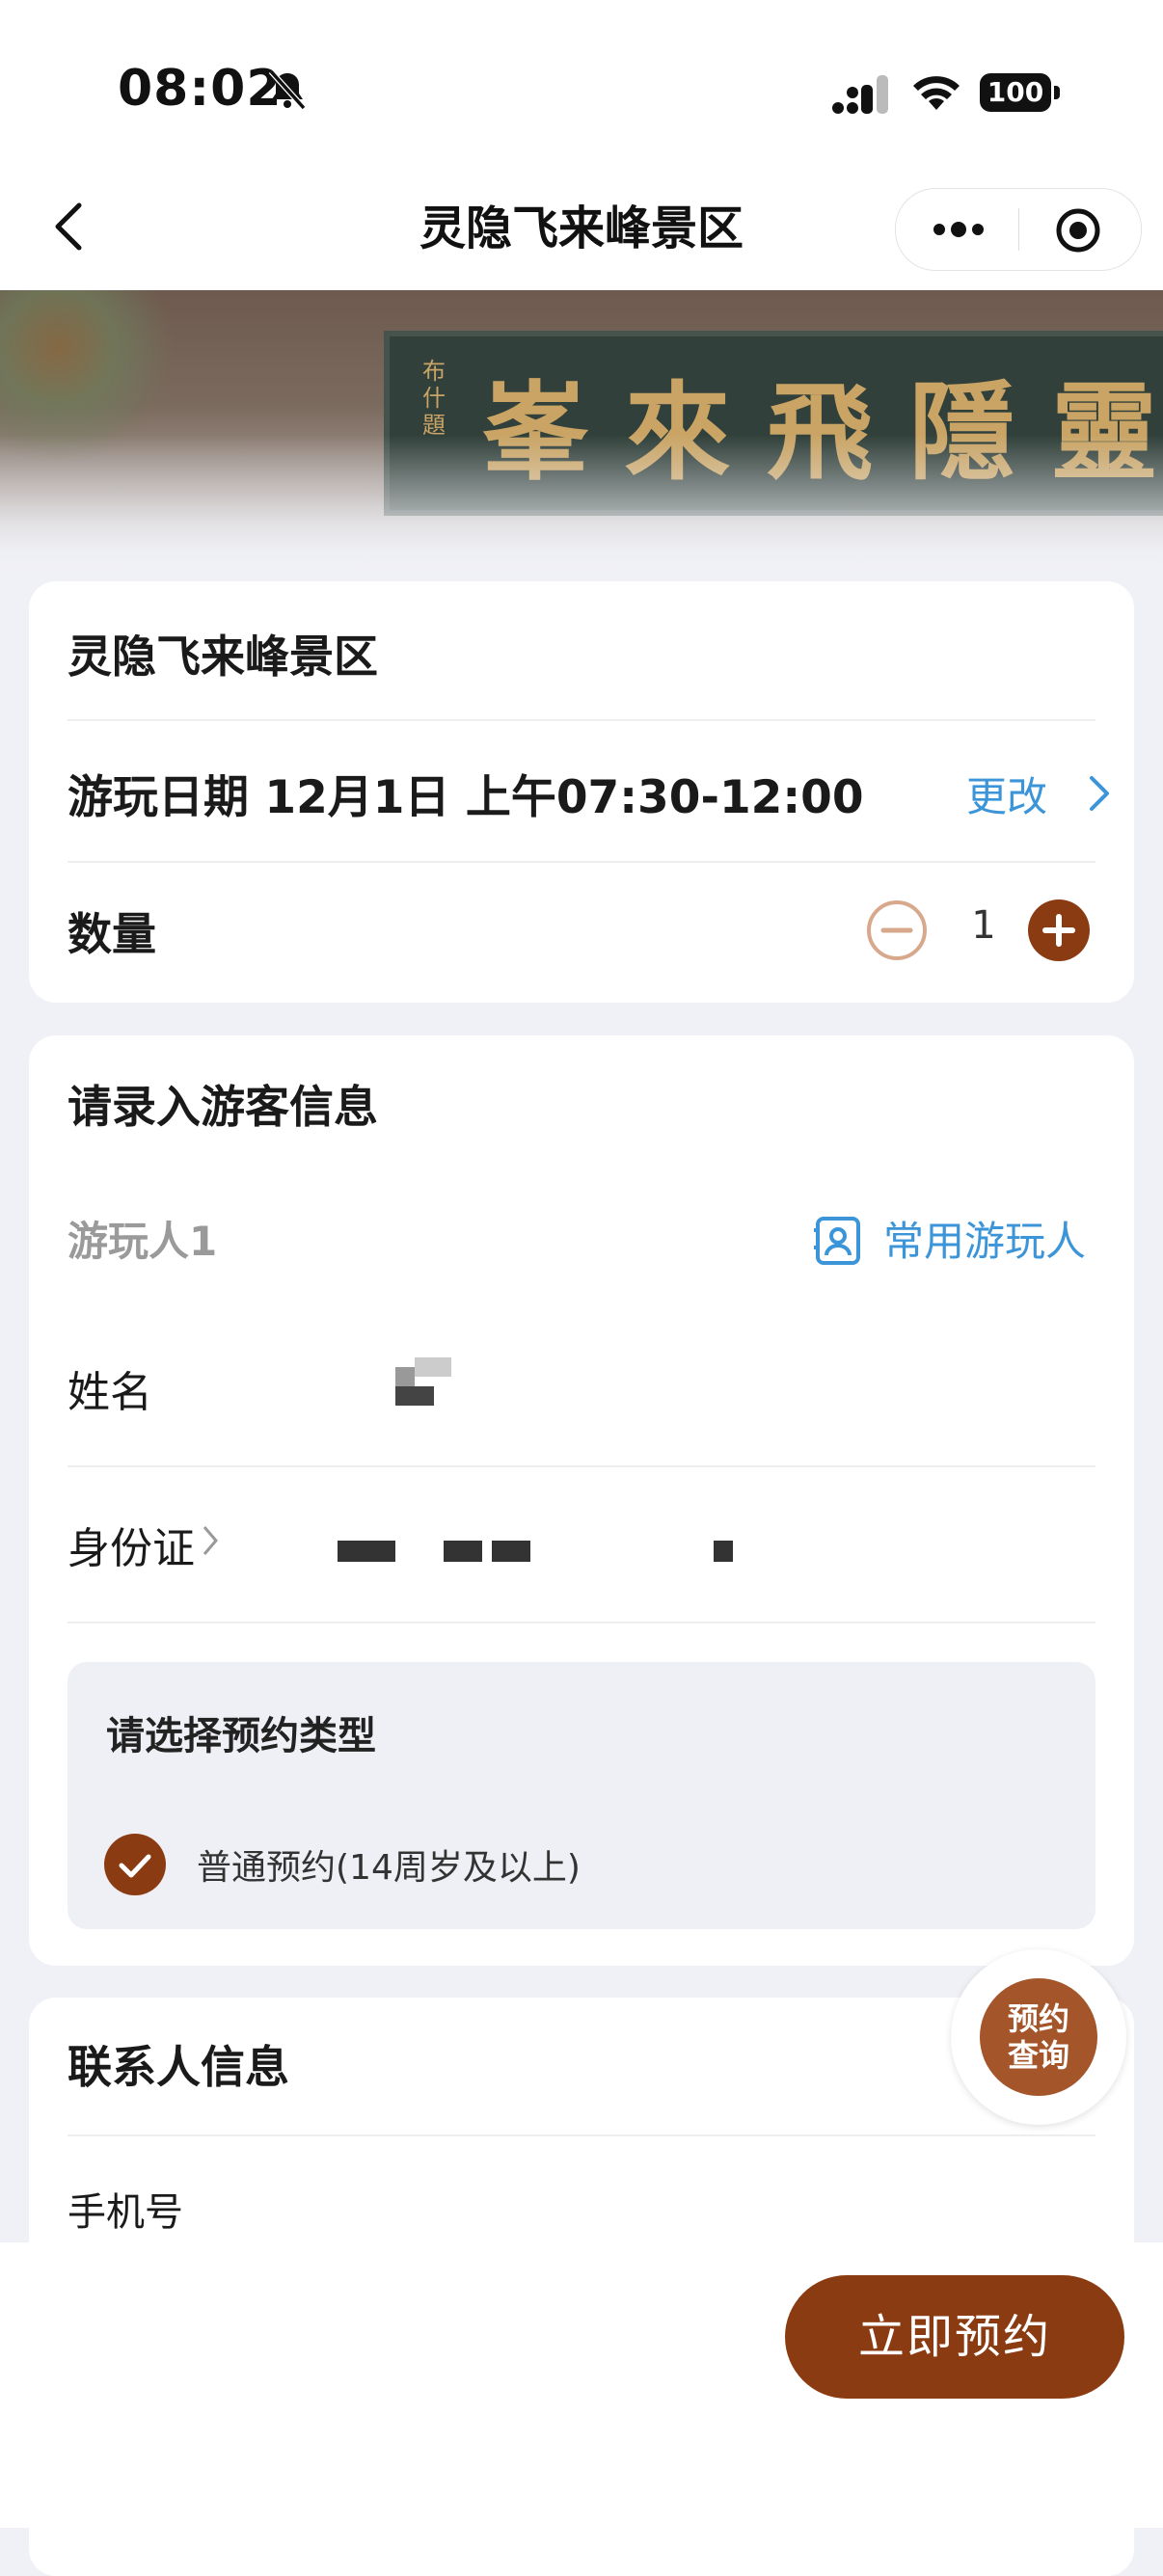 The height and width of the screenshot is (2576, 1163). Describe the element at coordinates (241, 1736) in the screenshot. I see `booking-type-title: 请选择预约类型` at that location.